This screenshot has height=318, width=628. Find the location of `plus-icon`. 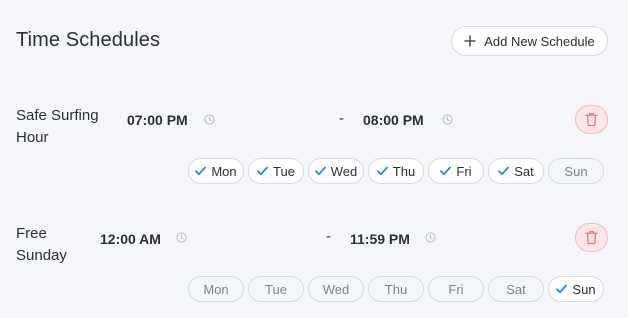

plus-icon is located at coordinates (470, 41).